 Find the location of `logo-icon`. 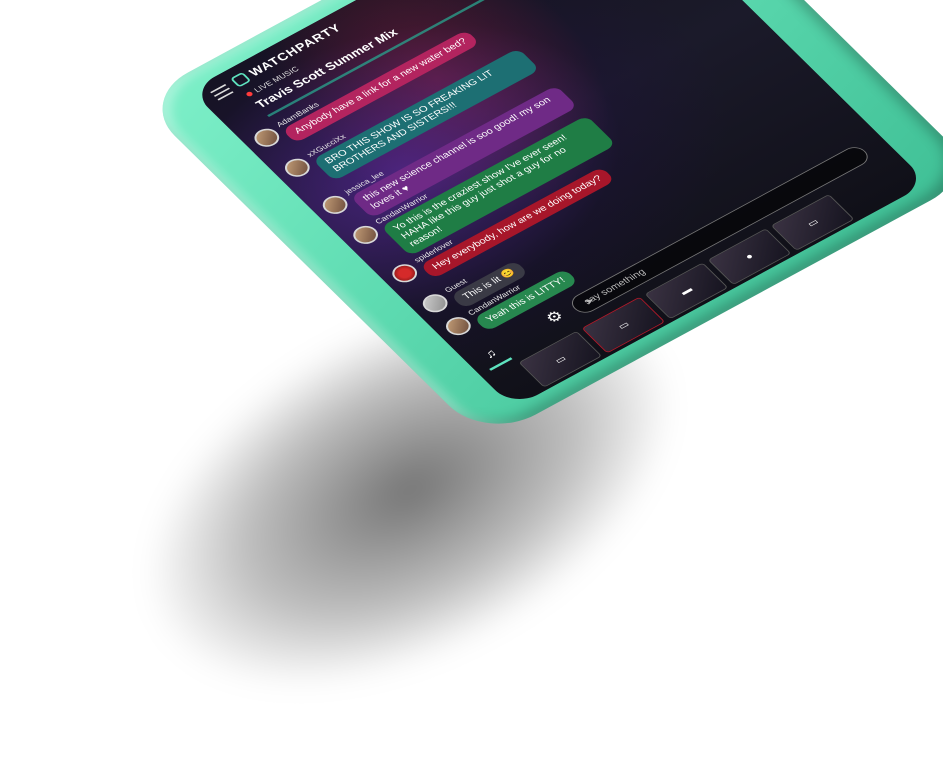

logo-icon is located at coordinates (240, 79).